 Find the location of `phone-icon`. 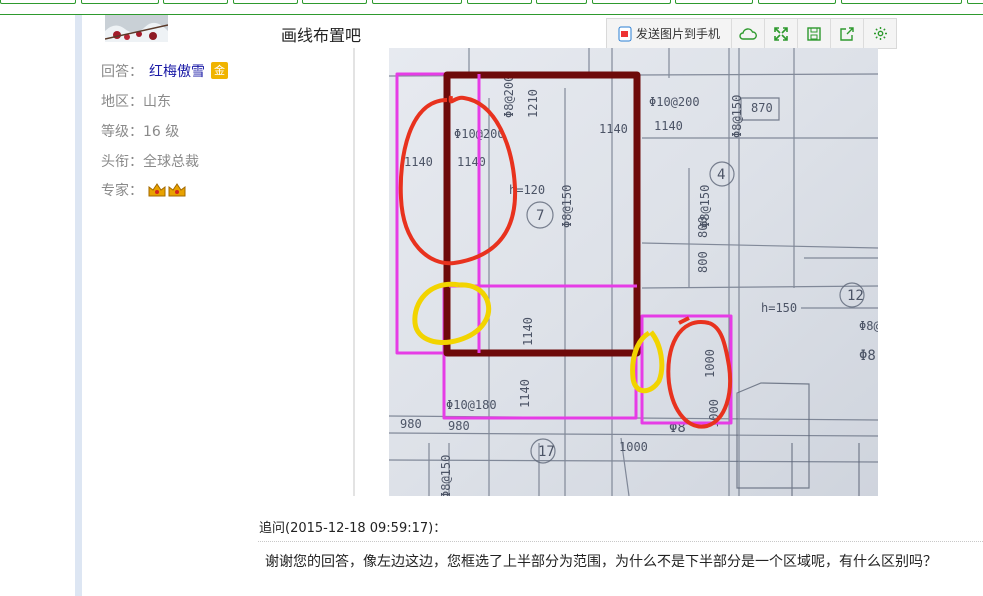

phone-icon is located at coordinates (625, 33).